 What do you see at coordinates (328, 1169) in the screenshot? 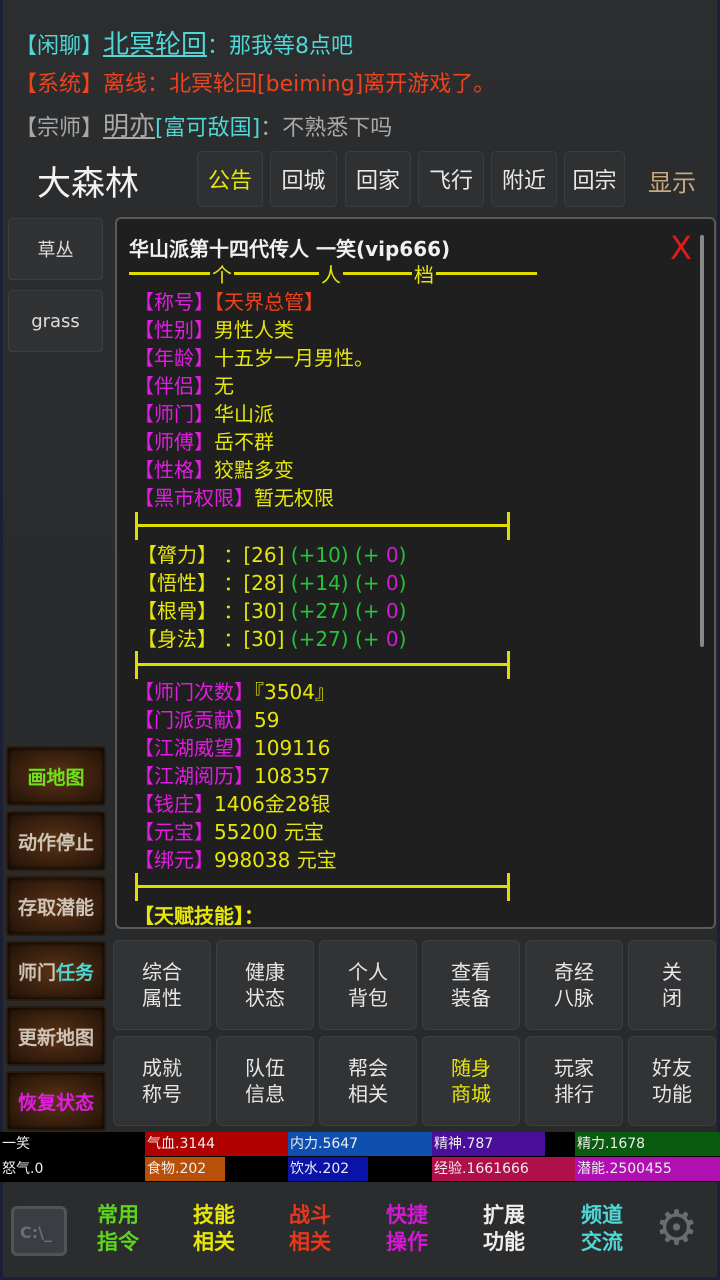
I see `water-bar: 饮水.202` at bounding box center [328, 1169].